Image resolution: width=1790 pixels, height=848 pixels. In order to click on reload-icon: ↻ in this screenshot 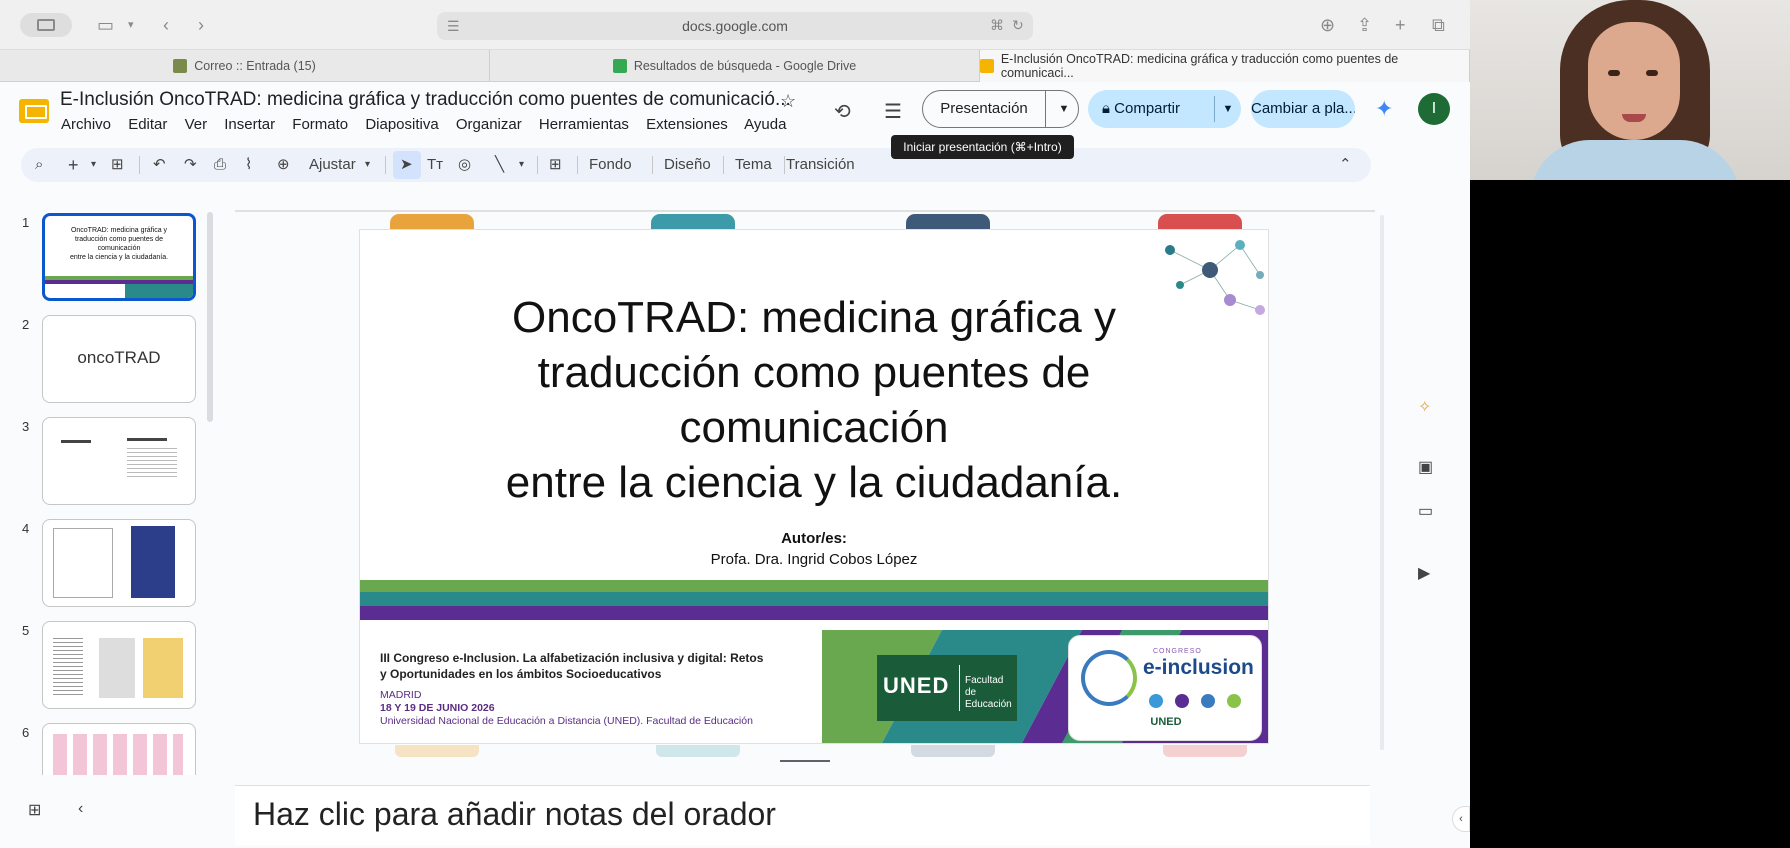, I will do `click(1018, 25)`.